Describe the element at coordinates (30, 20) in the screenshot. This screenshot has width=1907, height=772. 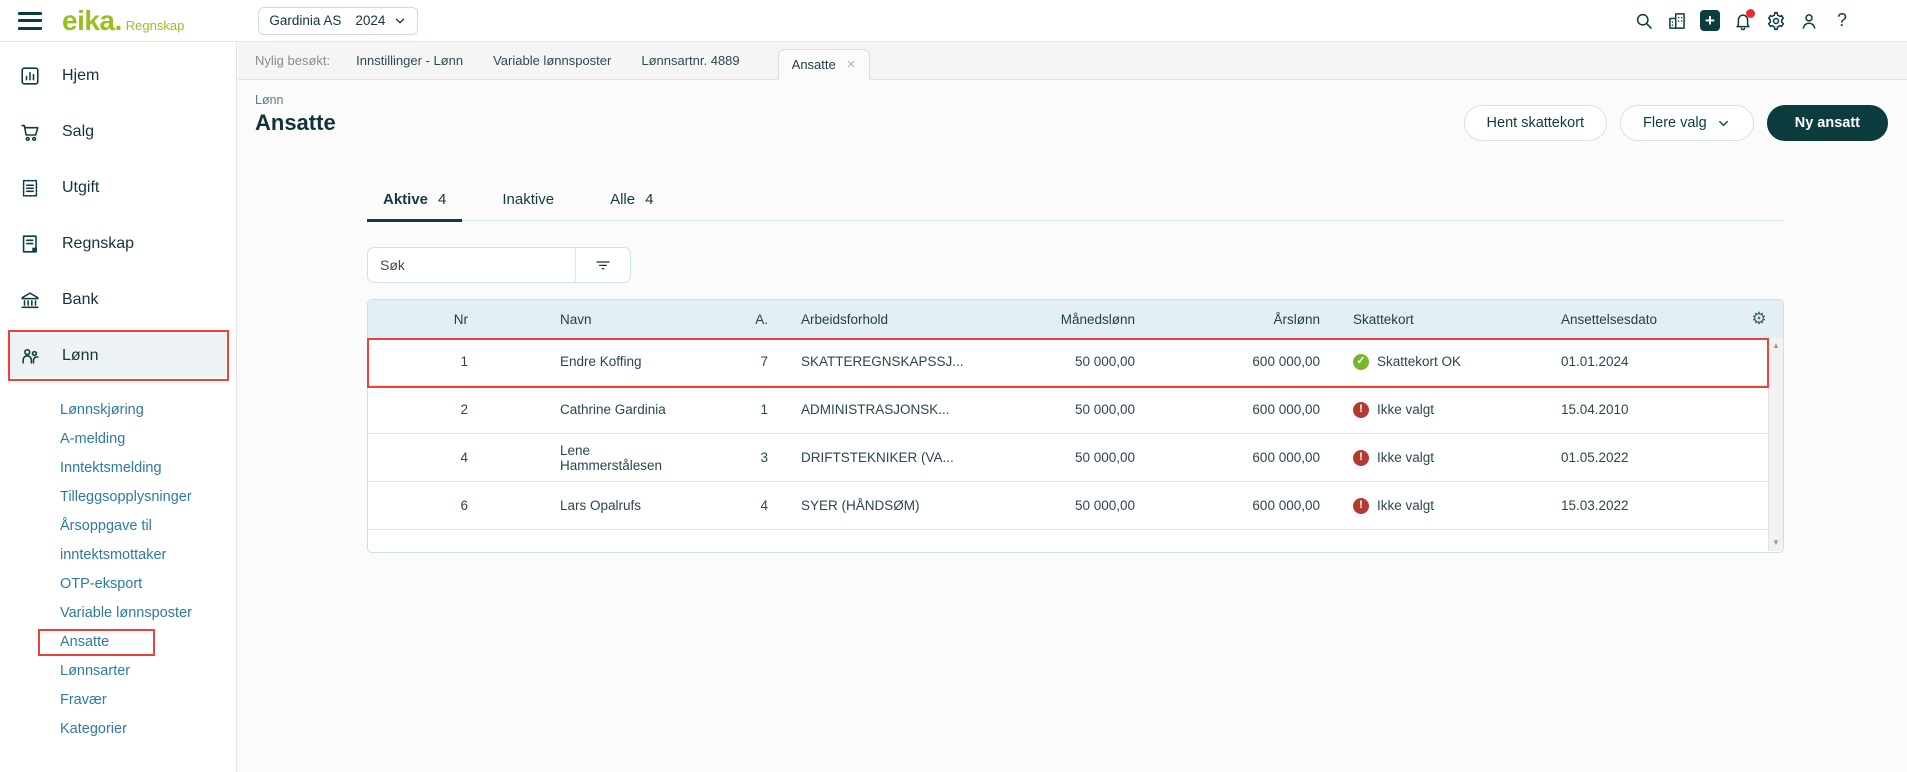
I see `hamburger-menu-icon` at that location.